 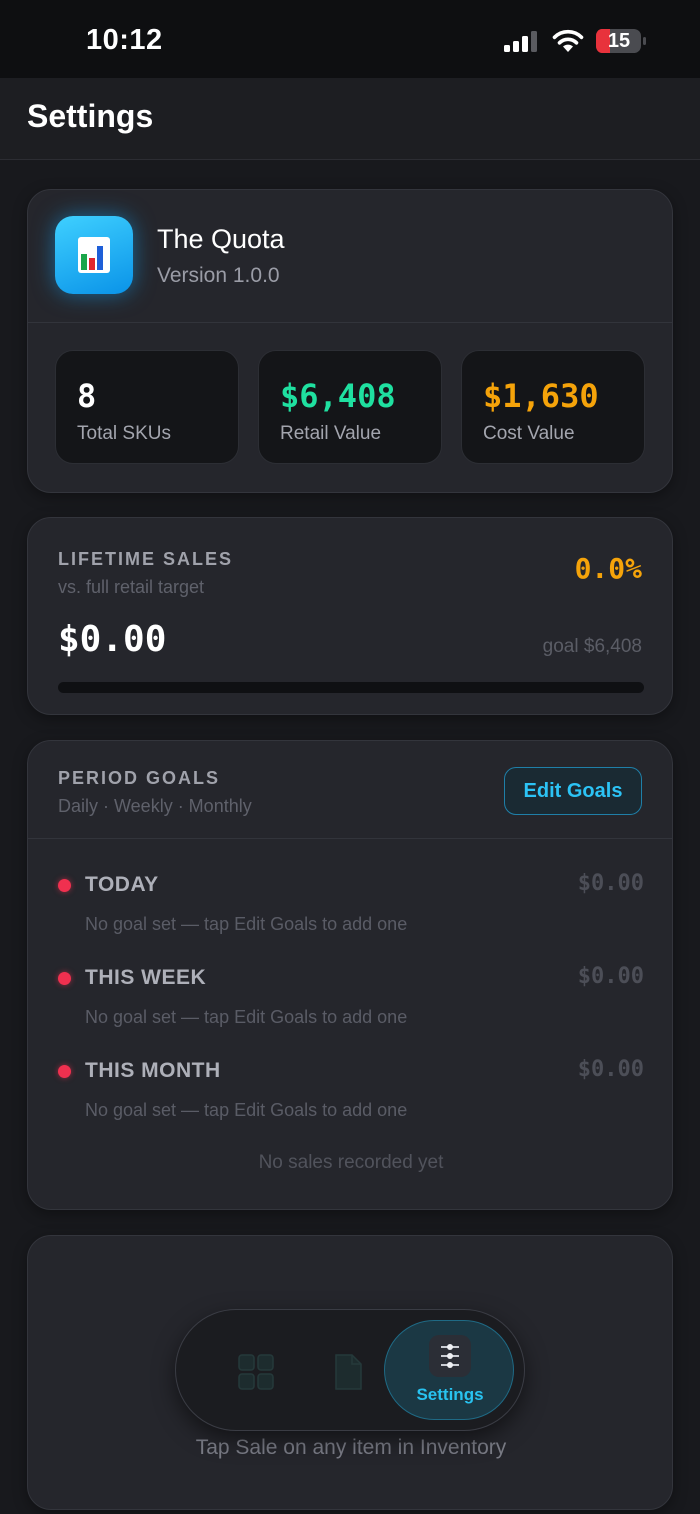 I want to click on stat-label: Total SKUs, so click(x=124, y=433).